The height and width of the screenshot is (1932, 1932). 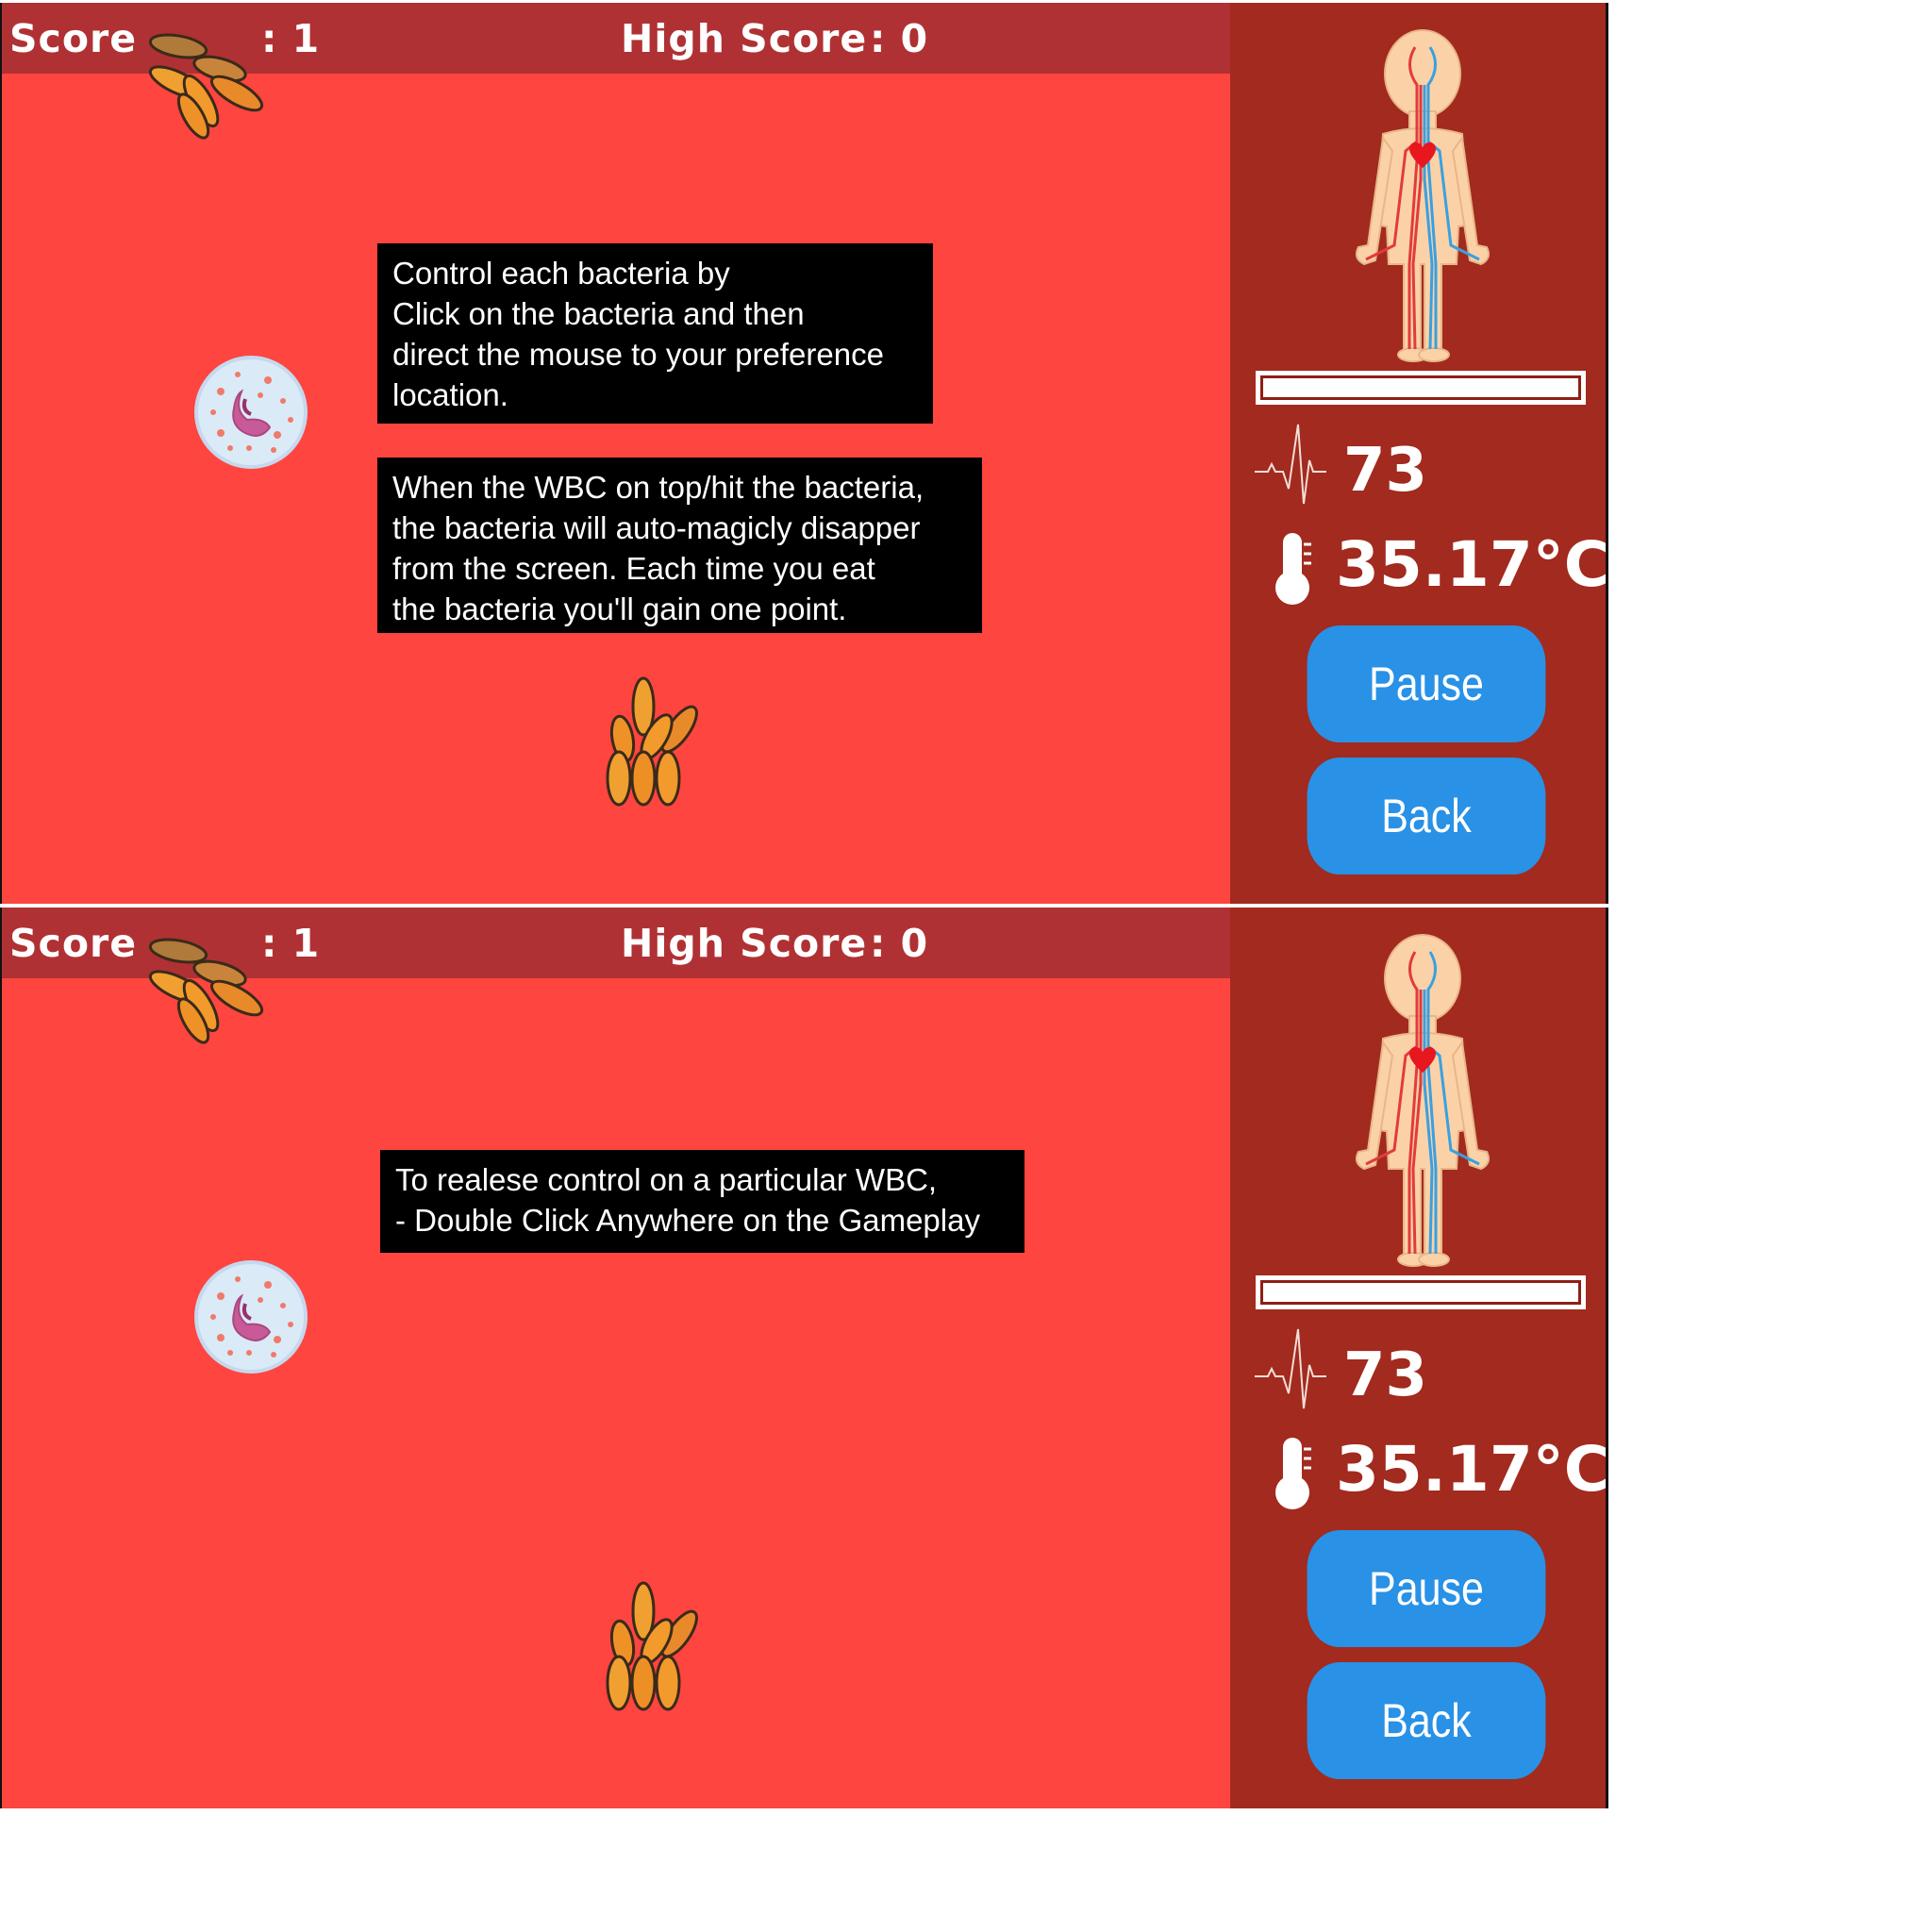 What do you see at coordinates (450, 394) in the screenshot?
I see `instruction-line: location.` at bounding box center [450, 394].